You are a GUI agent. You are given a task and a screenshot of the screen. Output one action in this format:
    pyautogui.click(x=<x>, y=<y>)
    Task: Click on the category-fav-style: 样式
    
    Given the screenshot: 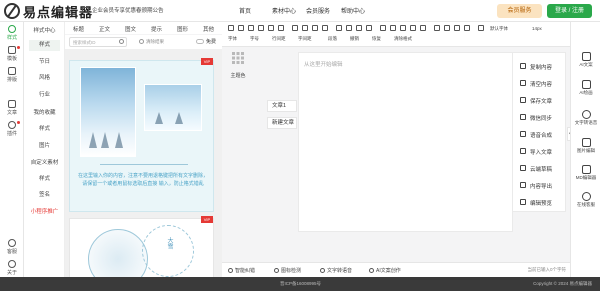 What is the action you would take?
    pyautogui.click(x=44, y=128)
    